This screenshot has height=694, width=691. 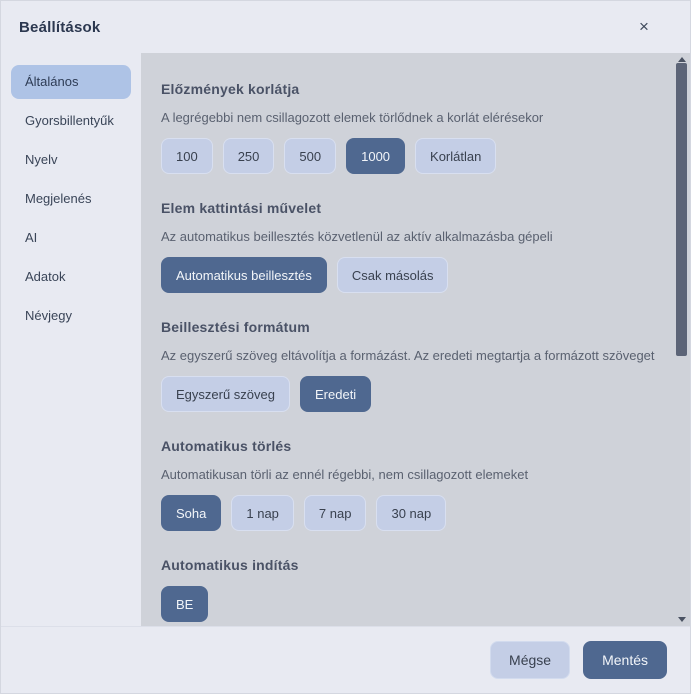 I want to click on option-row: BE, so click(x=408, y=604).